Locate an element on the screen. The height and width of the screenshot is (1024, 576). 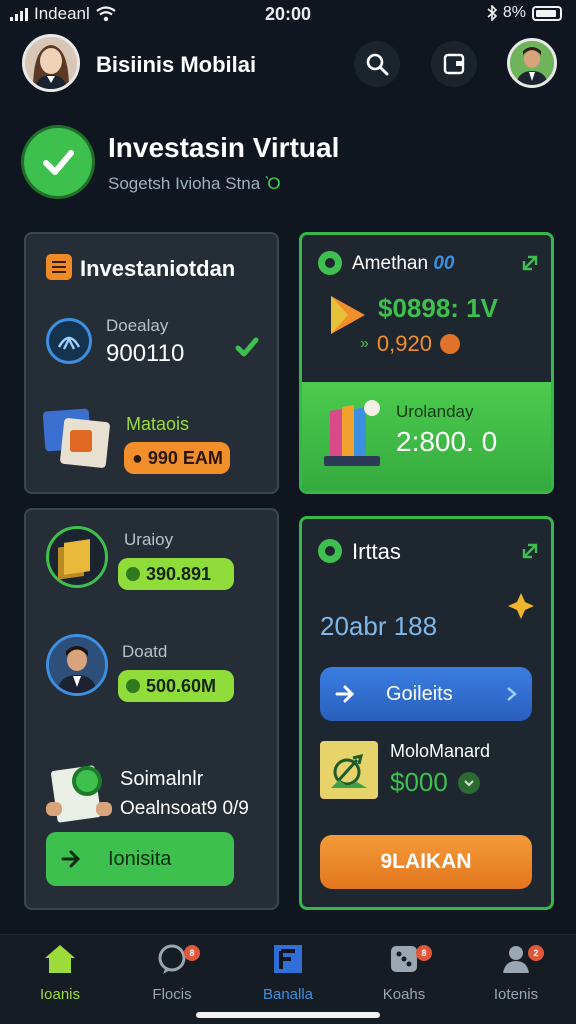
status-right: 8% is located at coordinates (524, 13).